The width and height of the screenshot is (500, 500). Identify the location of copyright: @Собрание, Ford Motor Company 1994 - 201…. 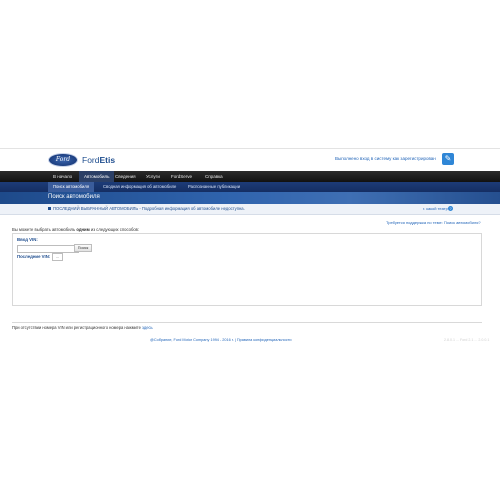
(221, 340).